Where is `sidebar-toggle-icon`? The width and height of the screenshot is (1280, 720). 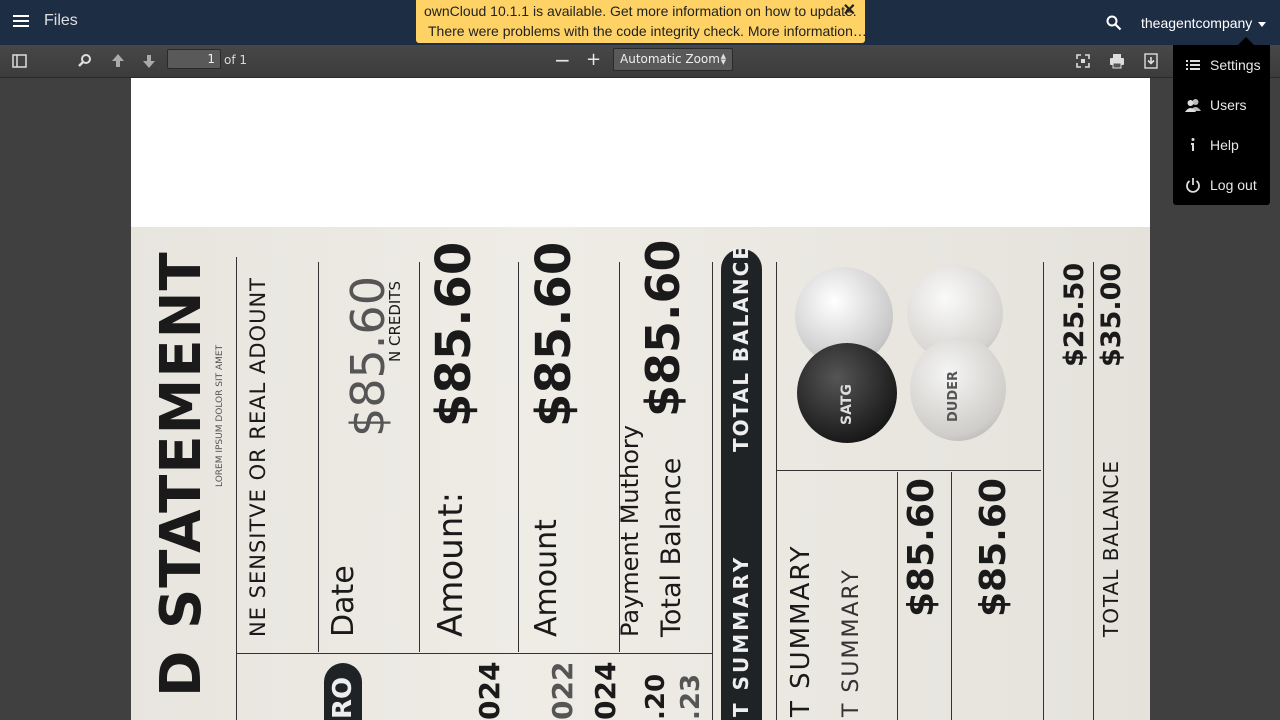
sidebar-toggle-icon is located at coordinates (20, 61).